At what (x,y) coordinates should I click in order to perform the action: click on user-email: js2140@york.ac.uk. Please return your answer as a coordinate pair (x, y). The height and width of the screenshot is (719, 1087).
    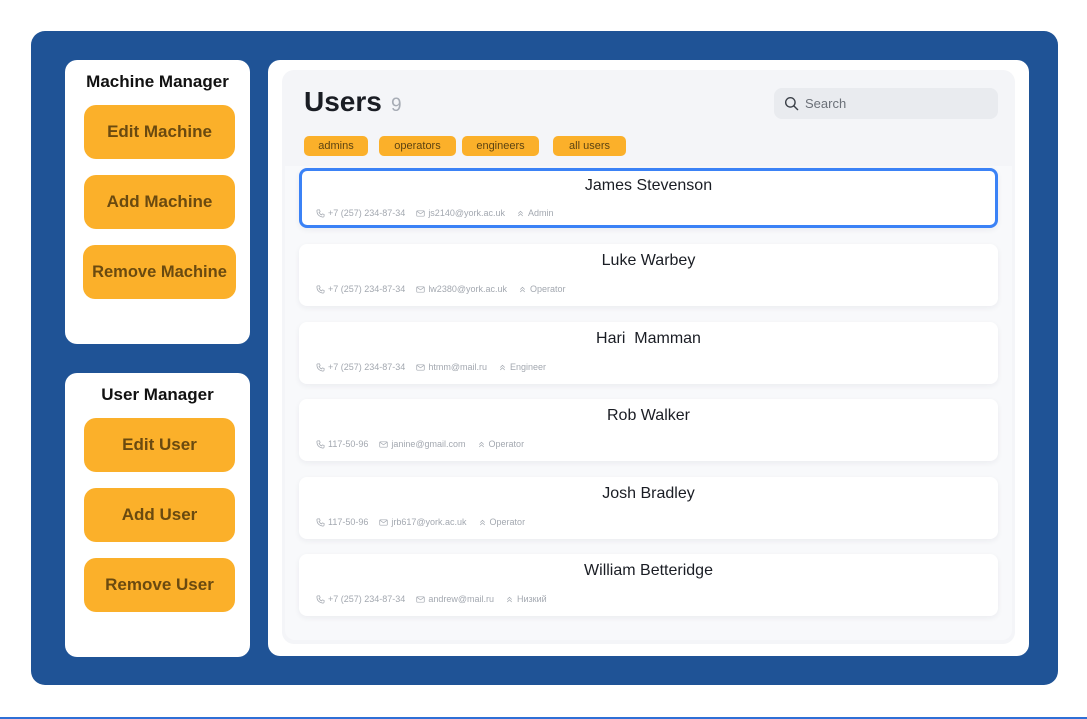
    Looking at the image, I should click on (460, 213).